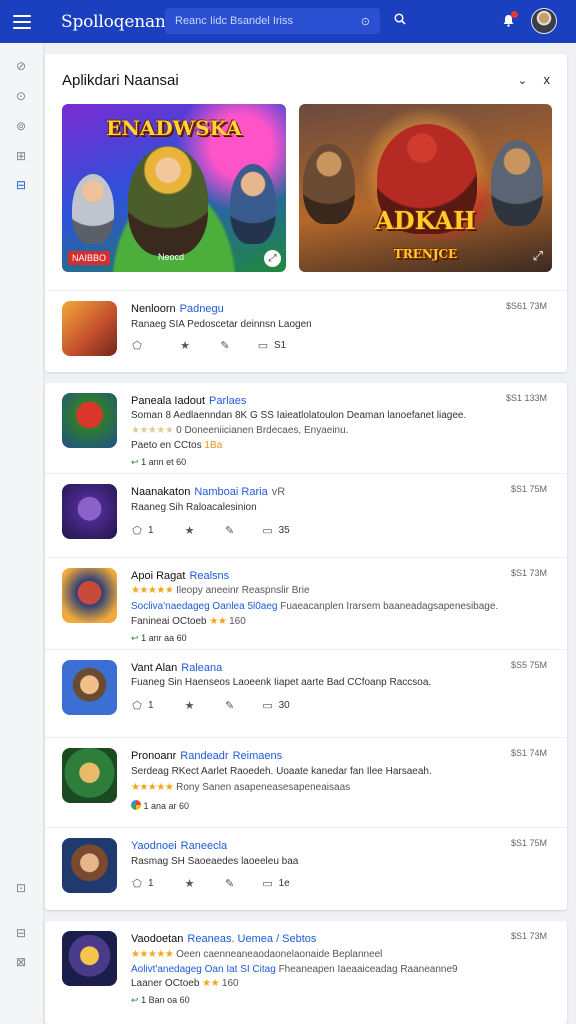  I want to click on sidebar-apps-icon: ⊟, so click(21, 185).